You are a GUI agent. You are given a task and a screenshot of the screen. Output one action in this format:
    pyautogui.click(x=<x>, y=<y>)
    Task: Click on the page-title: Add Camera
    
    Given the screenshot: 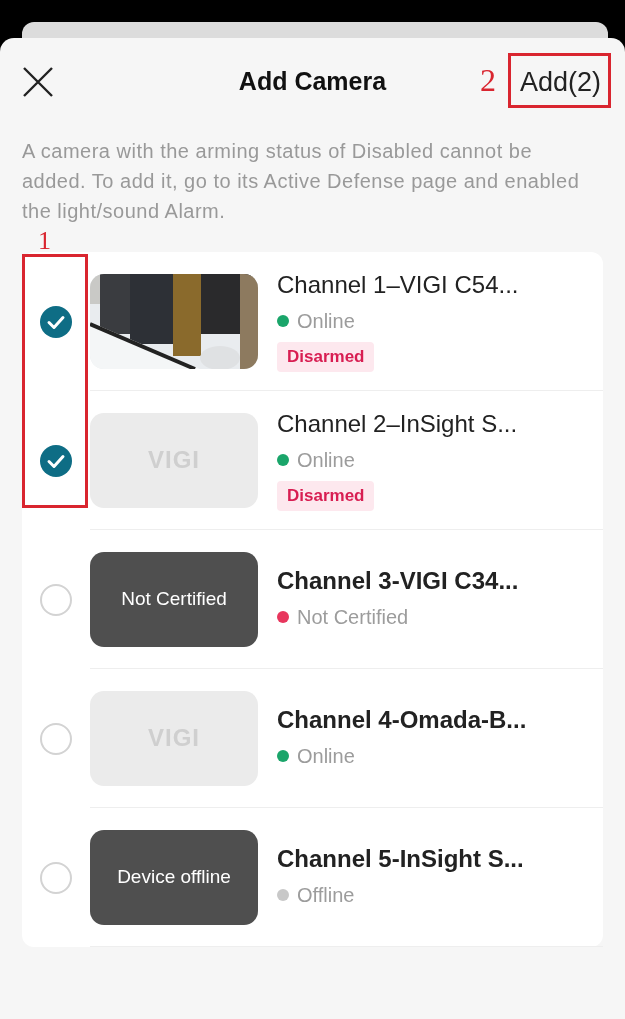 What is the action you would take?
    pyautogui.click(x=312, y=82)
    